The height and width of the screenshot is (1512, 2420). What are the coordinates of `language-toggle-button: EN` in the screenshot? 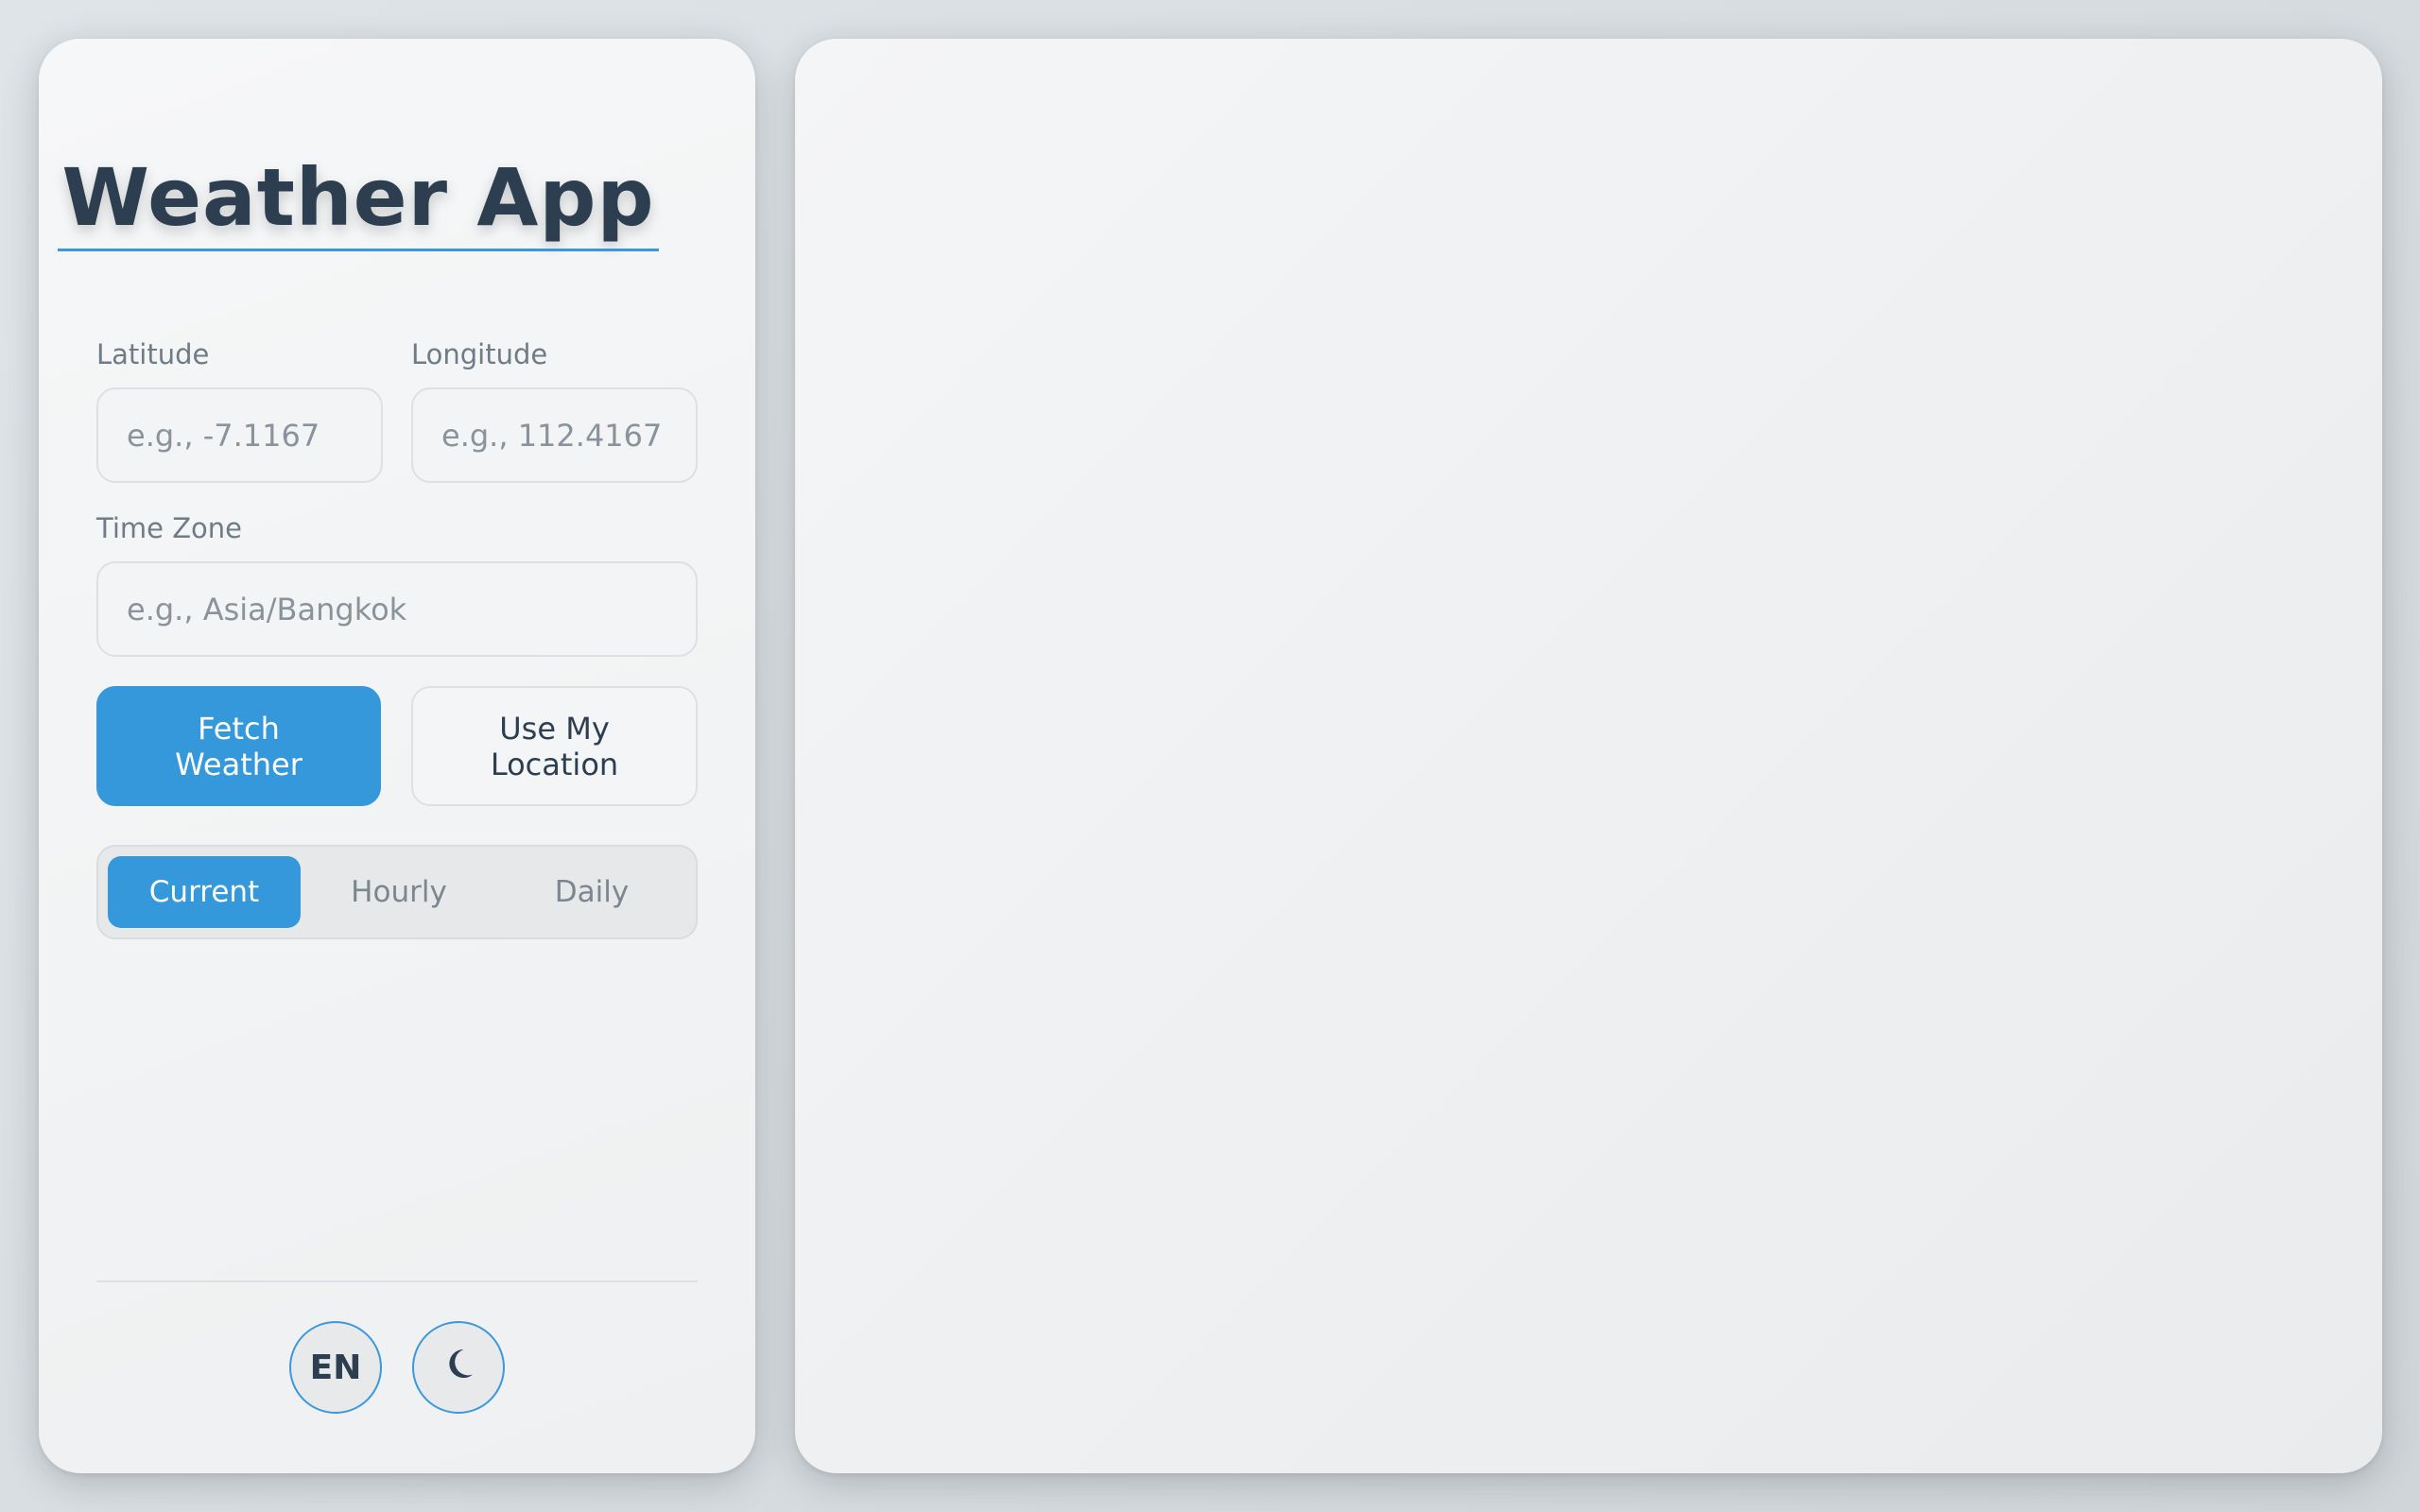 It's located at (335, 1367).